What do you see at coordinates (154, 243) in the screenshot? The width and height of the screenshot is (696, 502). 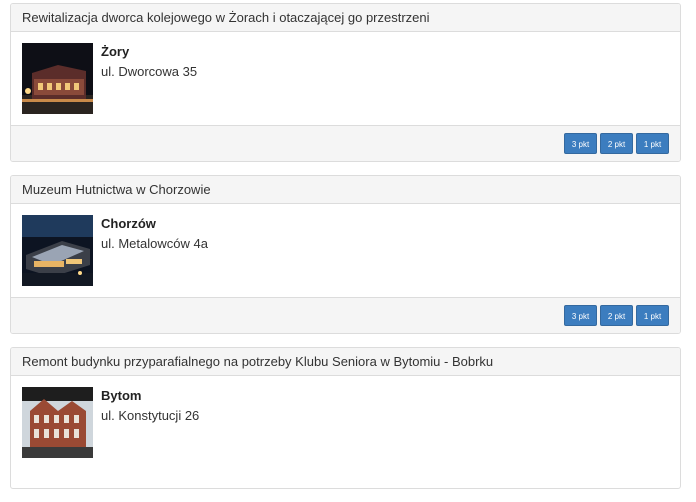 I see `street-address: ul. Metalowców 4a` at bounding box center [154, 243].